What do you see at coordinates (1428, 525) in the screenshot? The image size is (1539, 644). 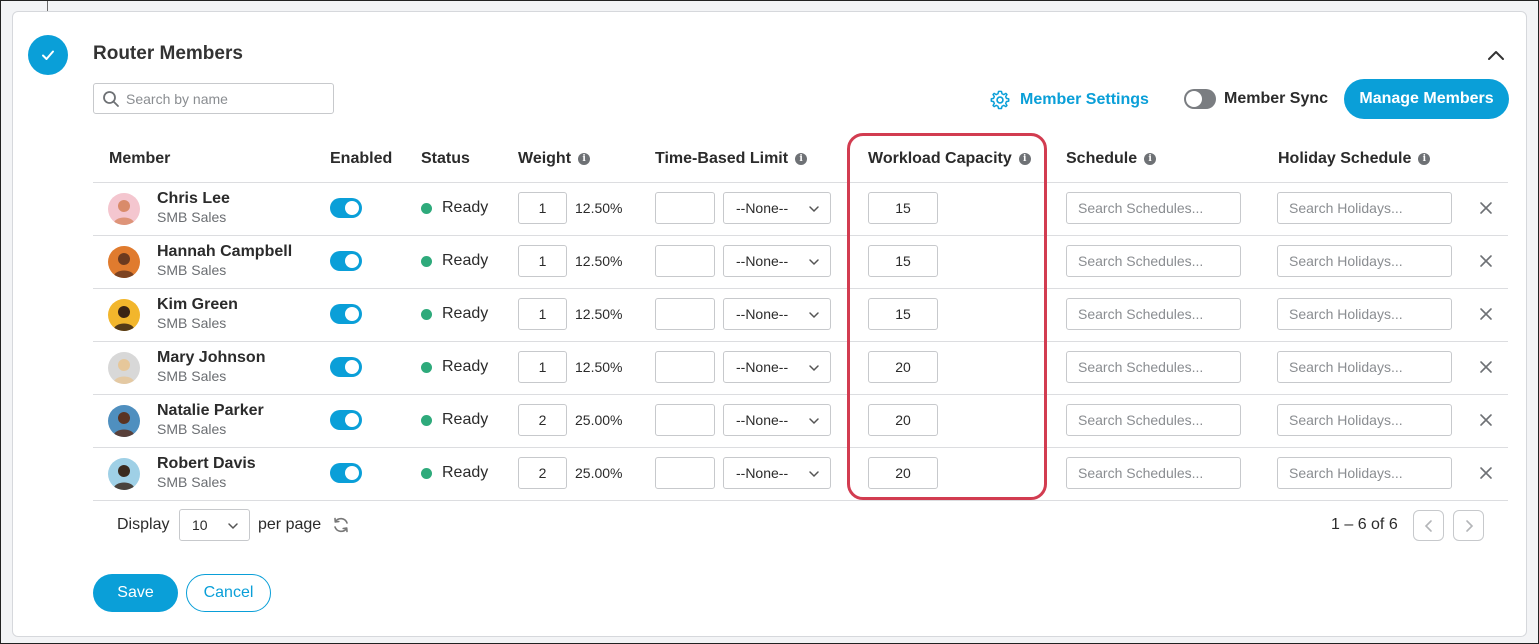 I see `previous-page-button` at bounding box center [1428, 525].